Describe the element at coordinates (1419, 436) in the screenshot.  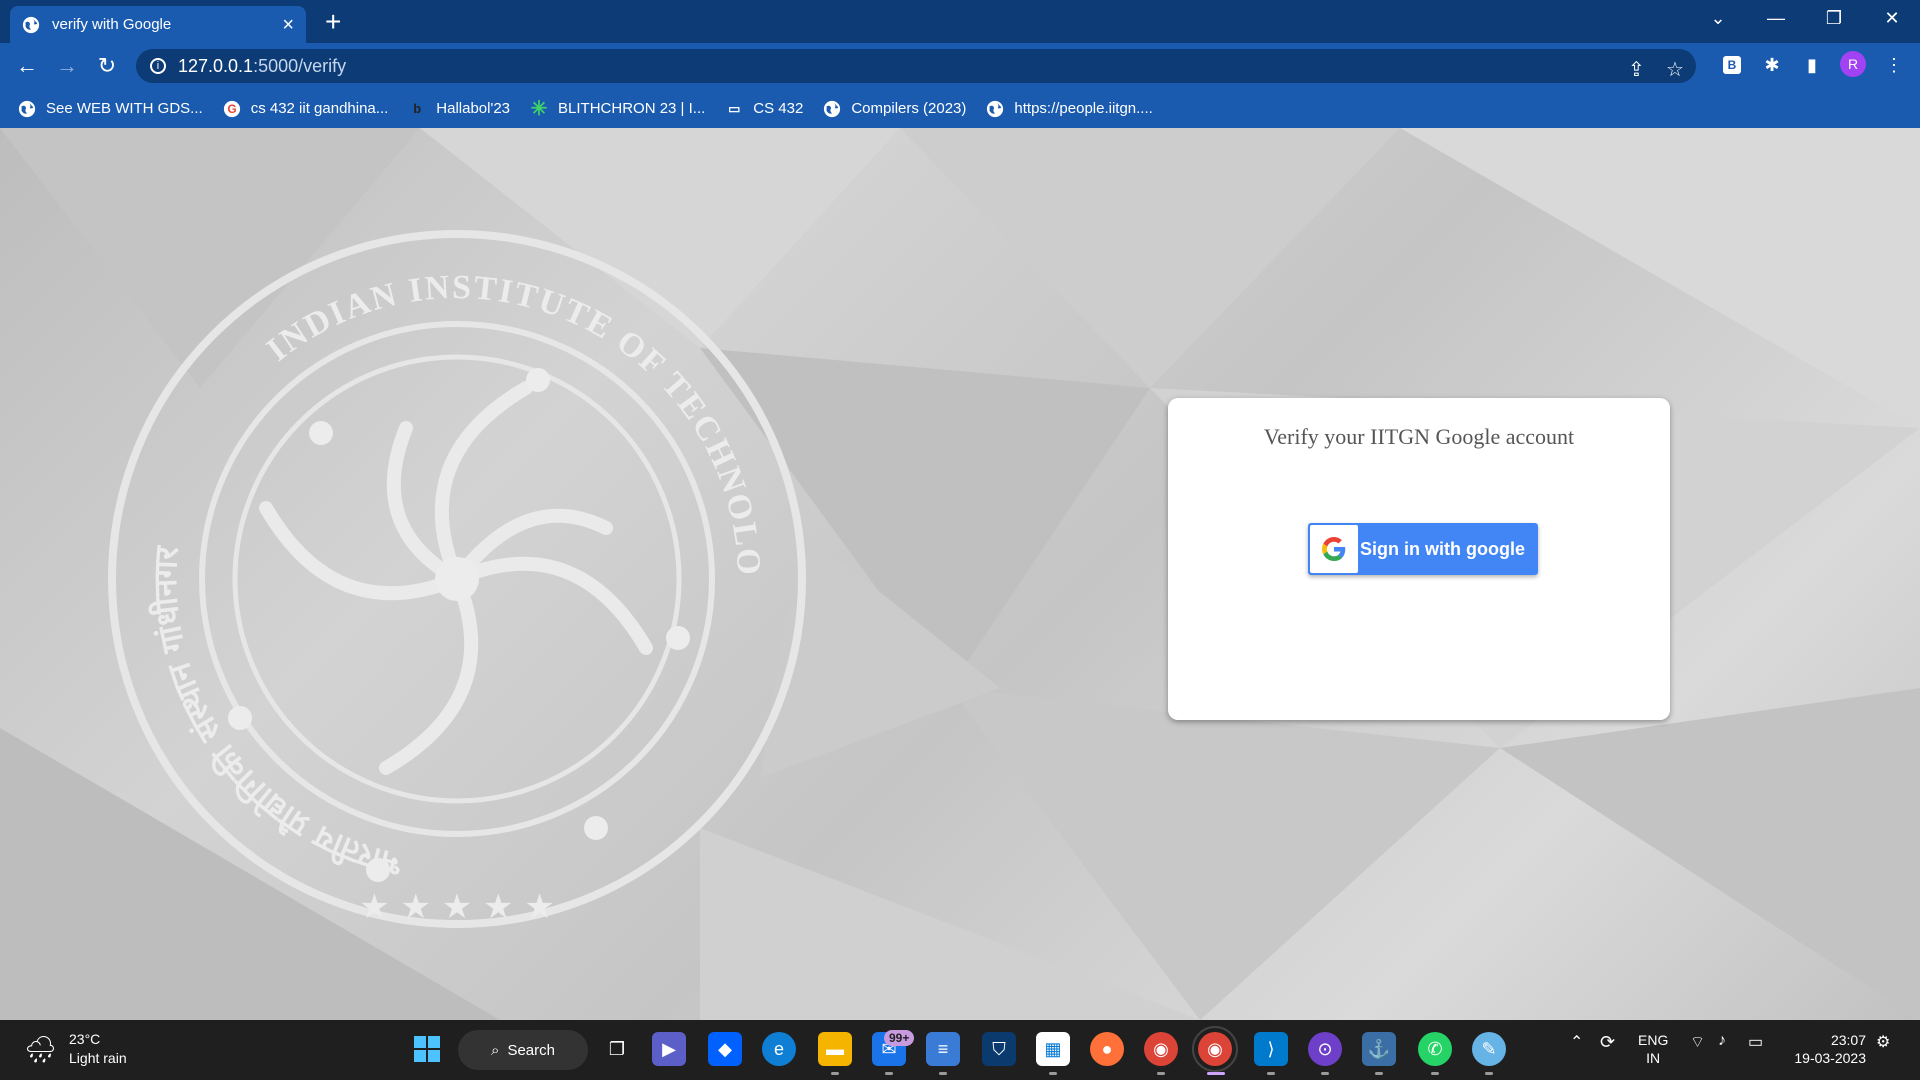
I see `card-title: Verify your IITGN Google account` at that location.